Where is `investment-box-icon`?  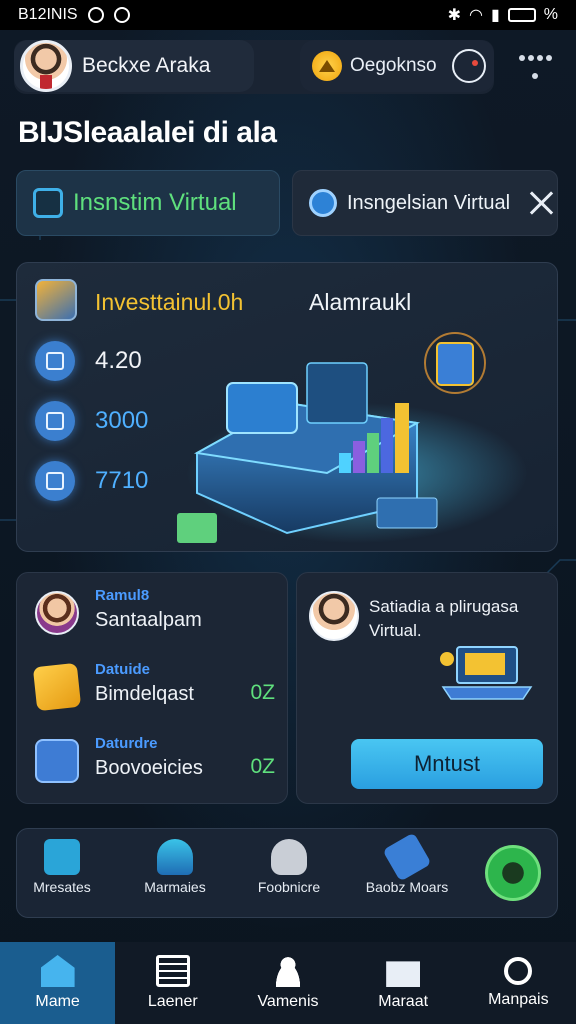
investment-box-icon is located at coordinates (56, 300).